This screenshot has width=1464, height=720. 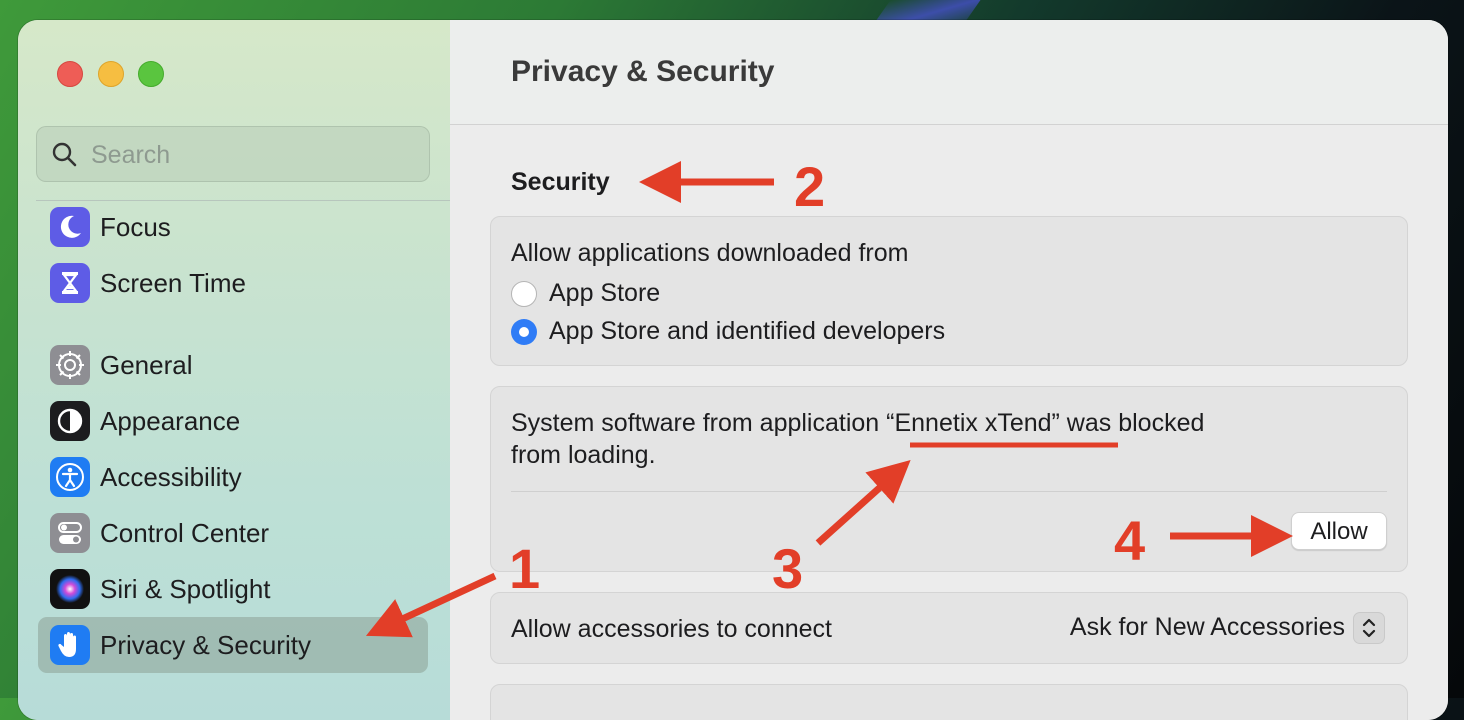 I want to click on sidebar-item-siri-spotlight: Siri & Spotlight, so click(x=233, y=589).